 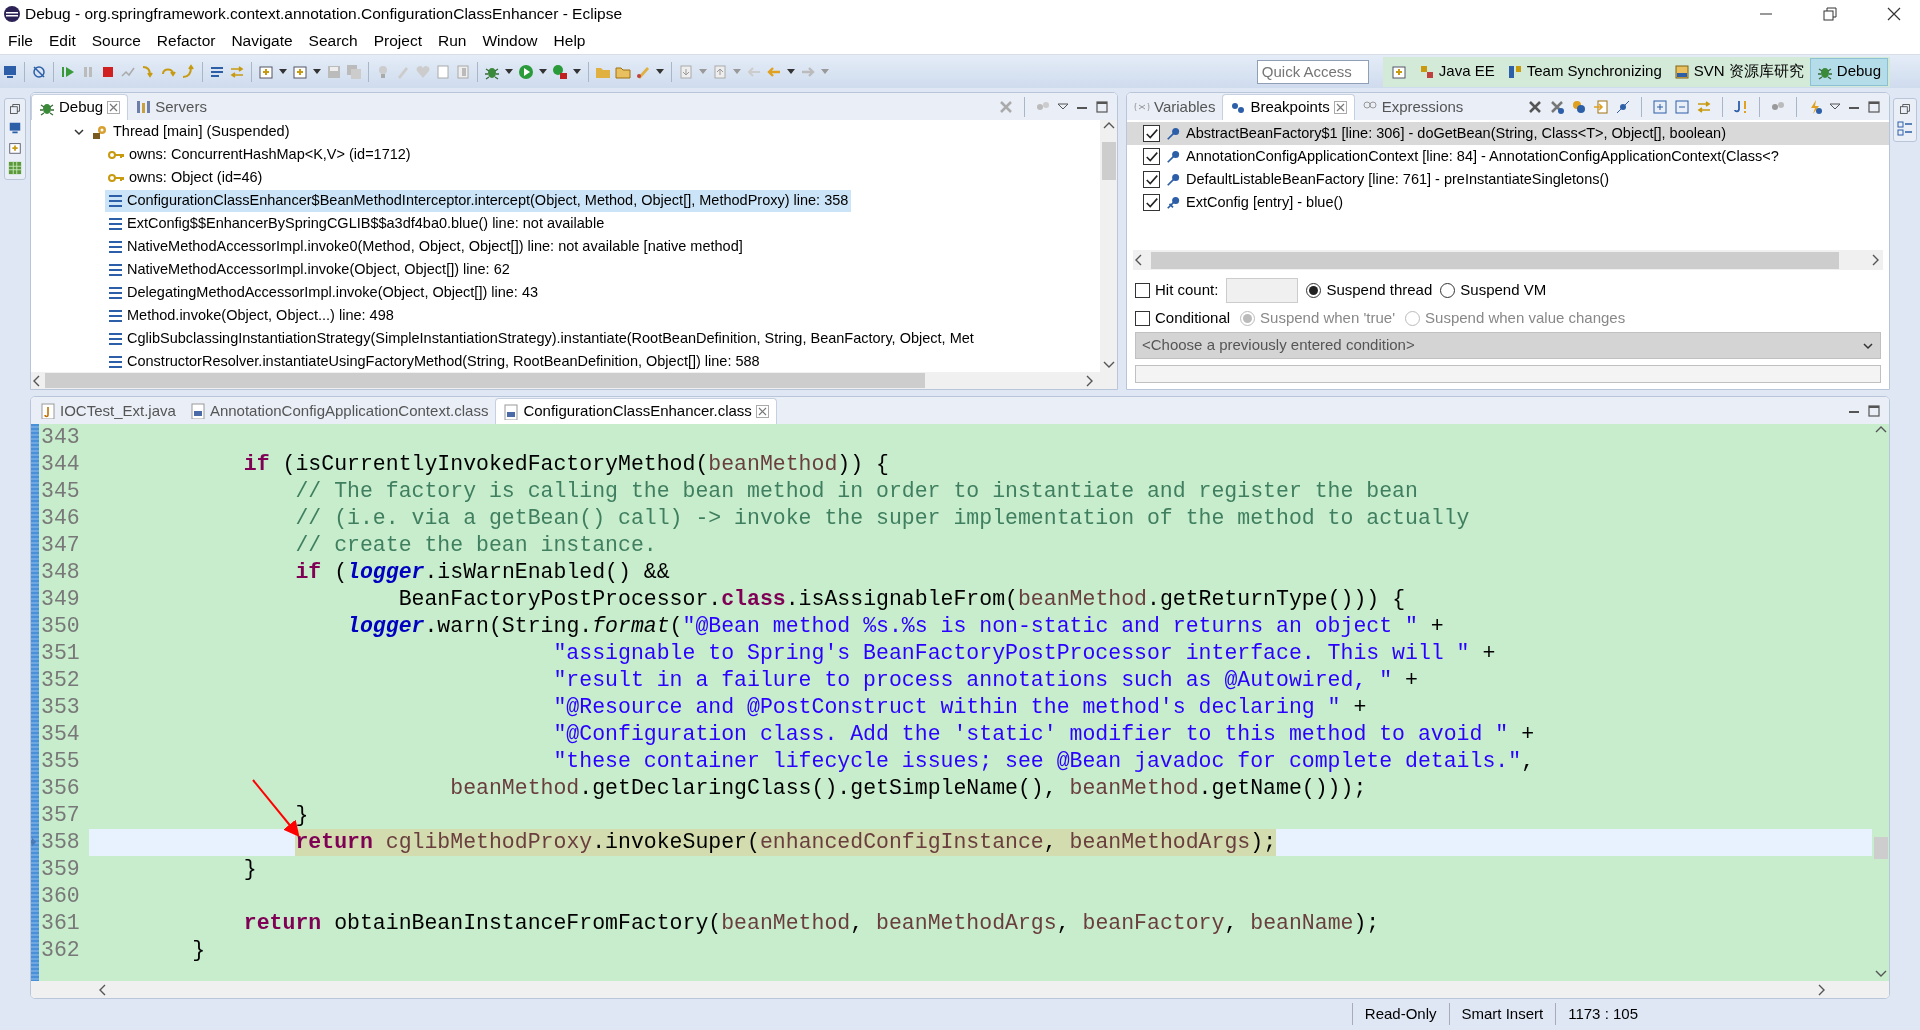 I want to click on grid-icon, so click(x=15, y=168).